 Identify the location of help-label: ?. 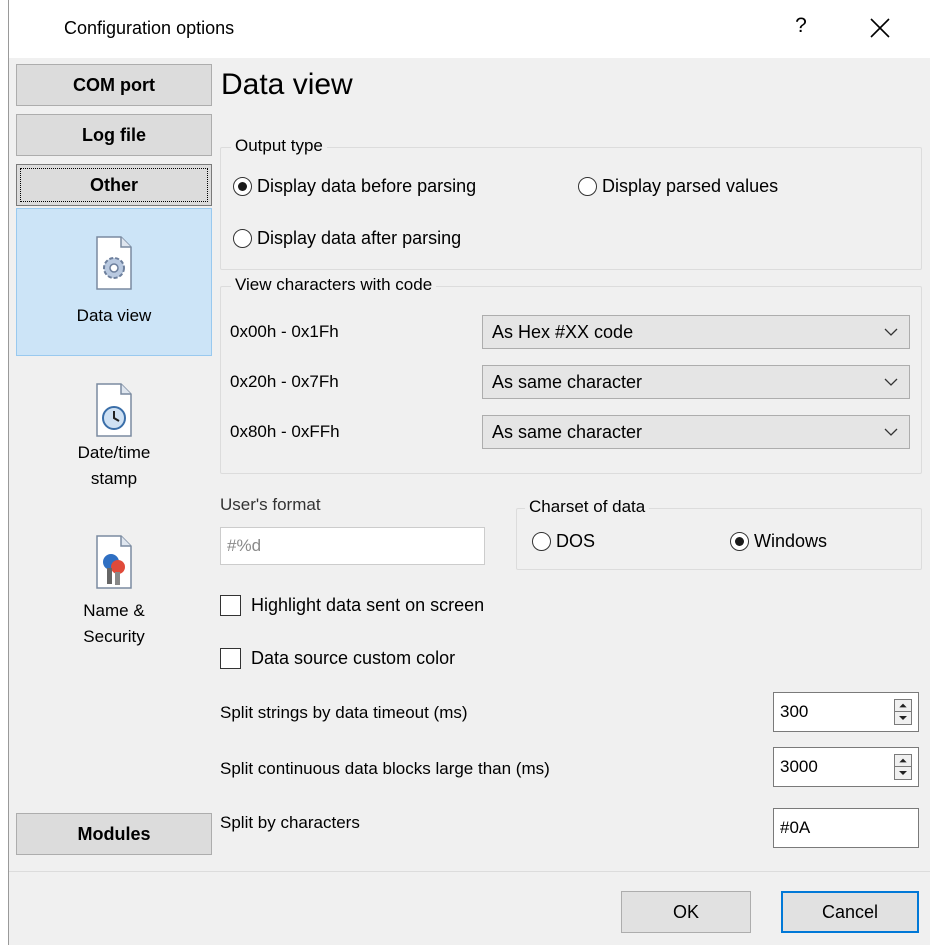
(801, 25).